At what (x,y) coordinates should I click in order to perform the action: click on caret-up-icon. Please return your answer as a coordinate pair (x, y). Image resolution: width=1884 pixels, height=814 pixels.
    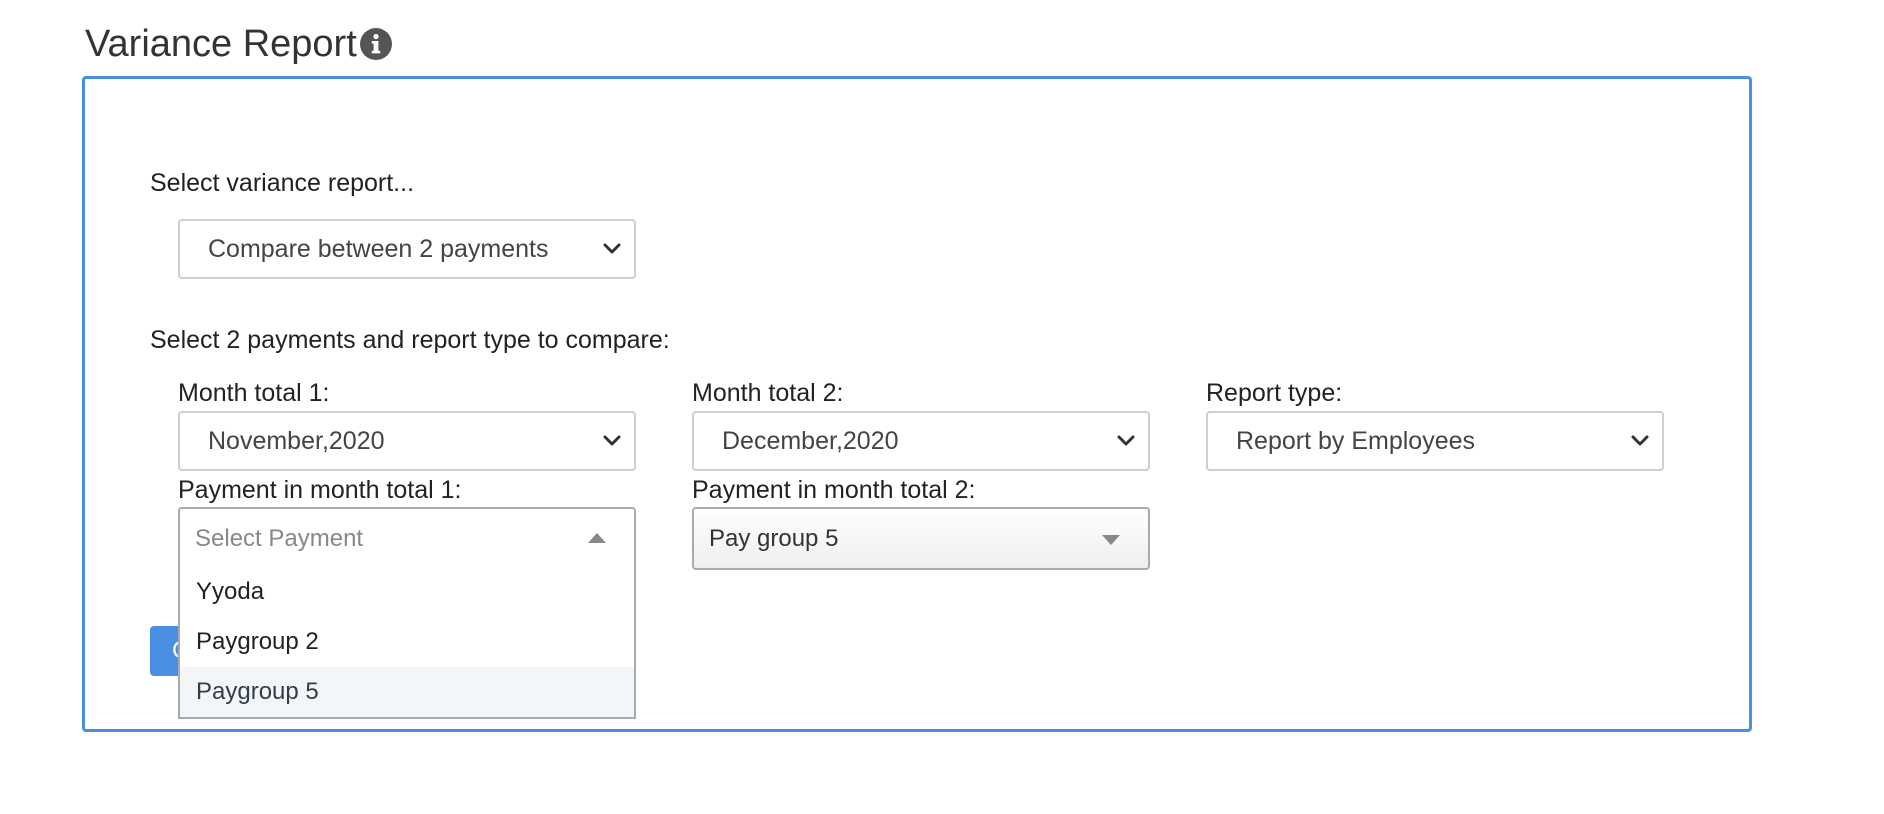
    Looking at the image, I should click on (597, 537).